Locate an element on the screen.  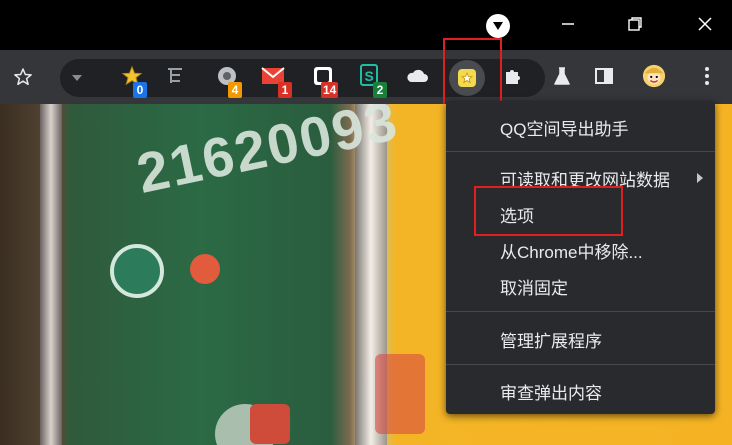
bookmark-star-button is located at coordinates (23, 77).